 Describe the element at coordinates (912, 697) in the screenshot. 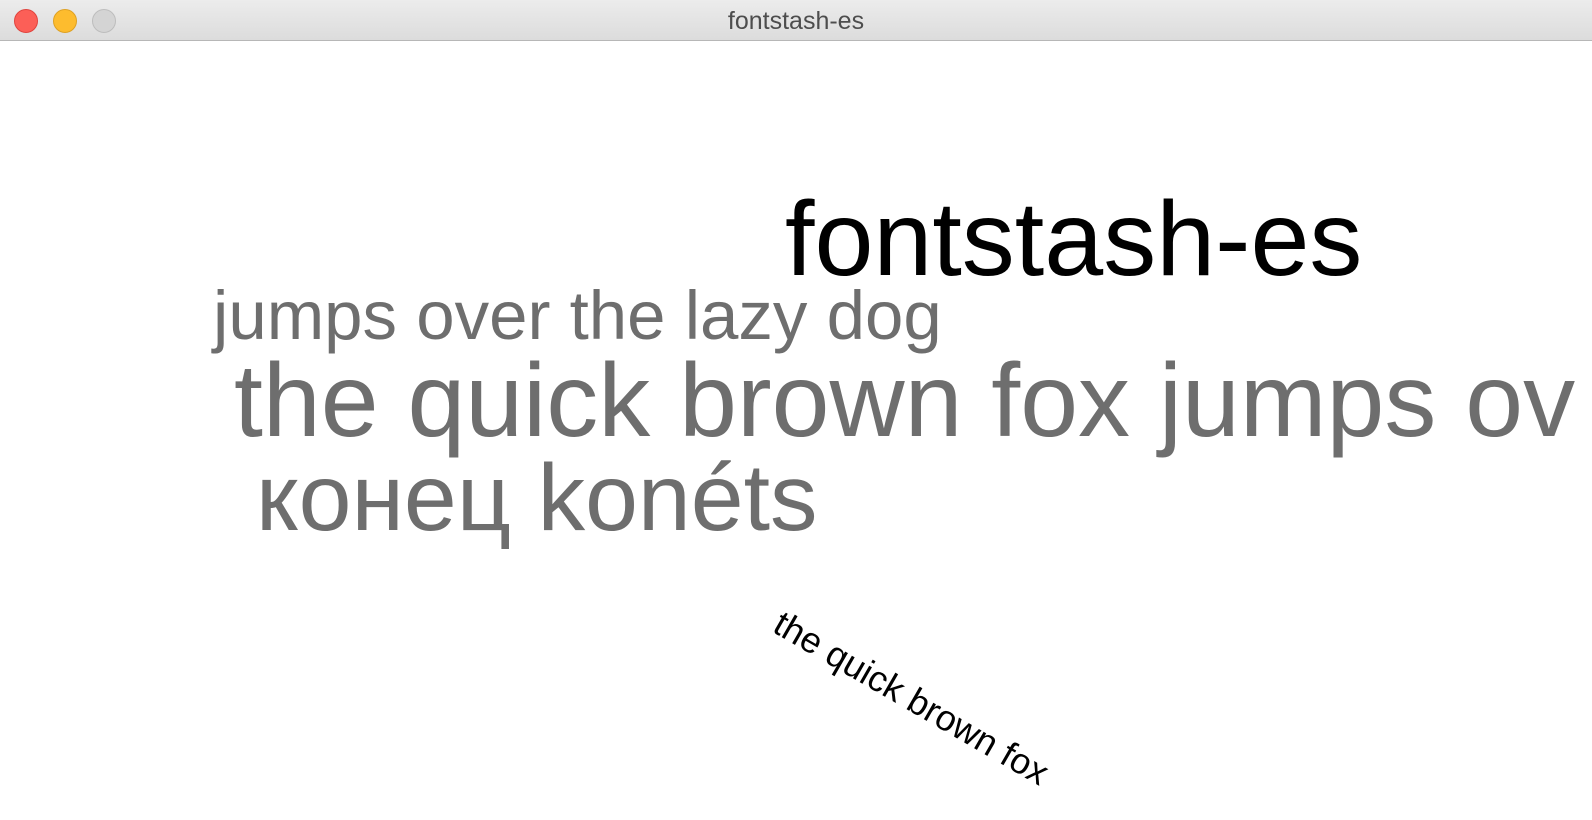

I see `rotated-sample-text: the quick brown fox` at that location.